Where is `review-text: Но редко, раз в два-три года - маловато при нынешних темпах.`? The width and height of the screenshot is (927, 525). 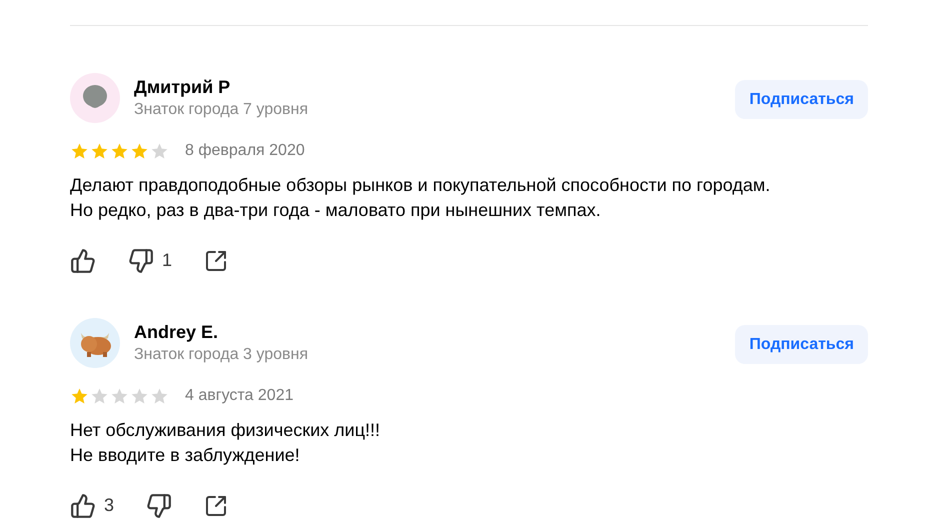
review-text: Но редко, раз в два-три года - маловато при нынешних темпах. is located at coordinates (336, 210).